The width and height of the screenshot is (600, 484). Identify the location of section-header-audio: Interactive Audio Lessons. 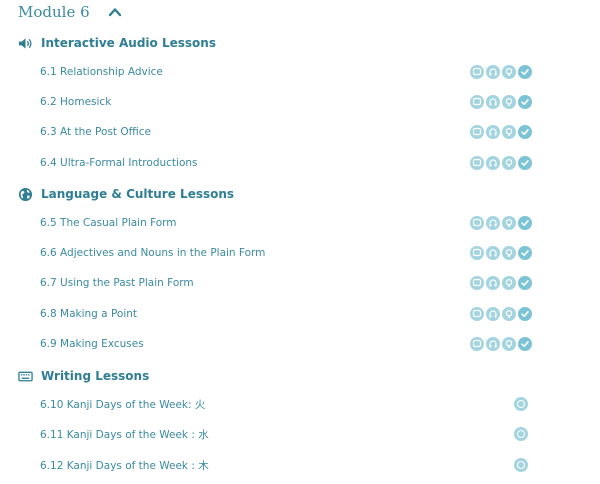
(117, 43).